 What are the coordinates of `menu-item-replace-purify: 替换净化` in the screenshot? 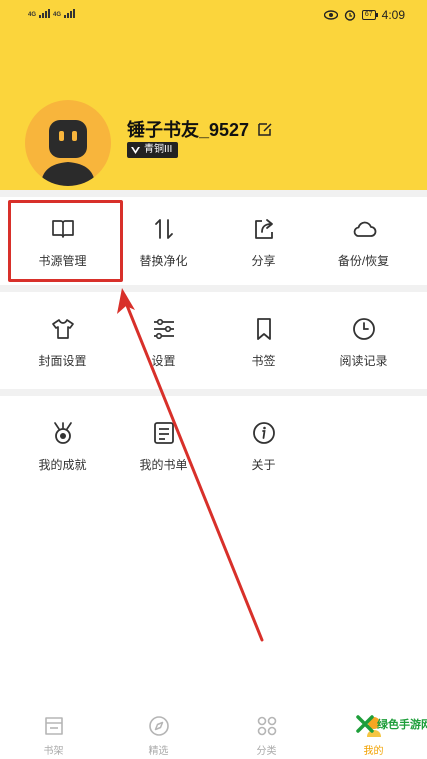 It's located at (163, 239).